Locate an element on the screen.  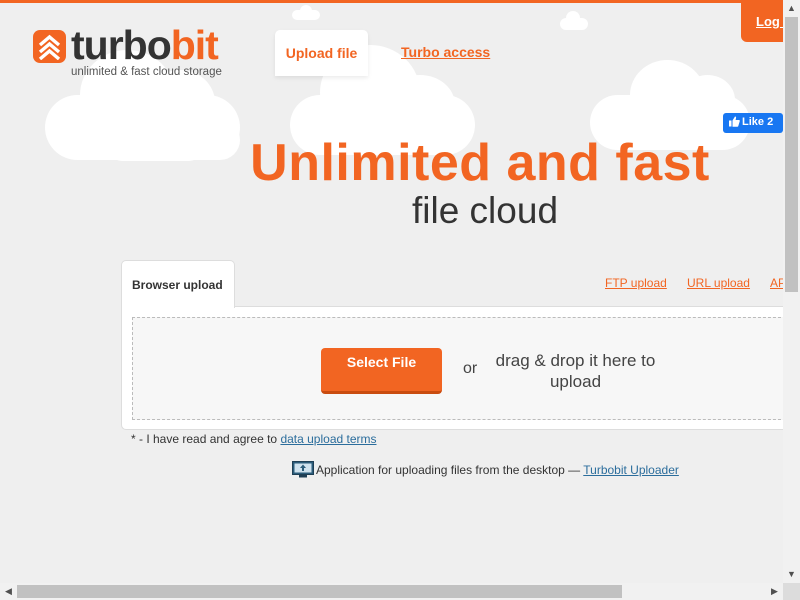
terms-prefix: * - I have read and agree to is located at coordinates (206, 439).